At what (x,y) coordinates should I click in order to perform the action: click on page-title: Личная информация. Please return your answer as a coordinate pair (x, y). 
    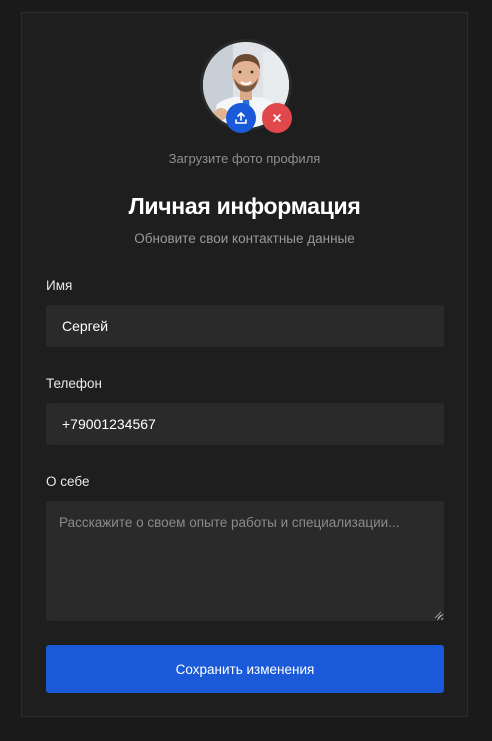
    Looking at the image, I should click on (244, 206).